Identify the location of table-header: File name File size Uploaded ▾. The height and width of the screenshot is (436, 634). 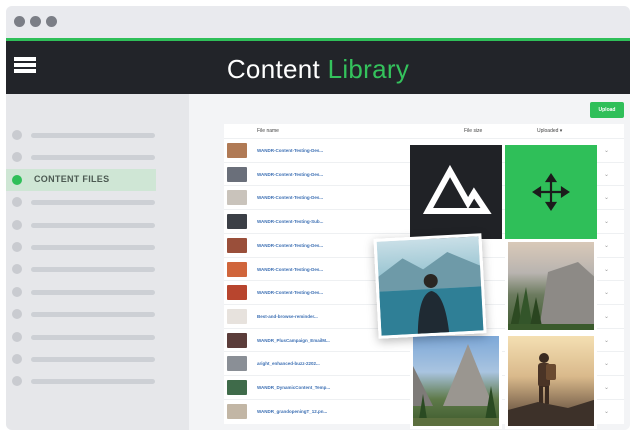
(424, 131).